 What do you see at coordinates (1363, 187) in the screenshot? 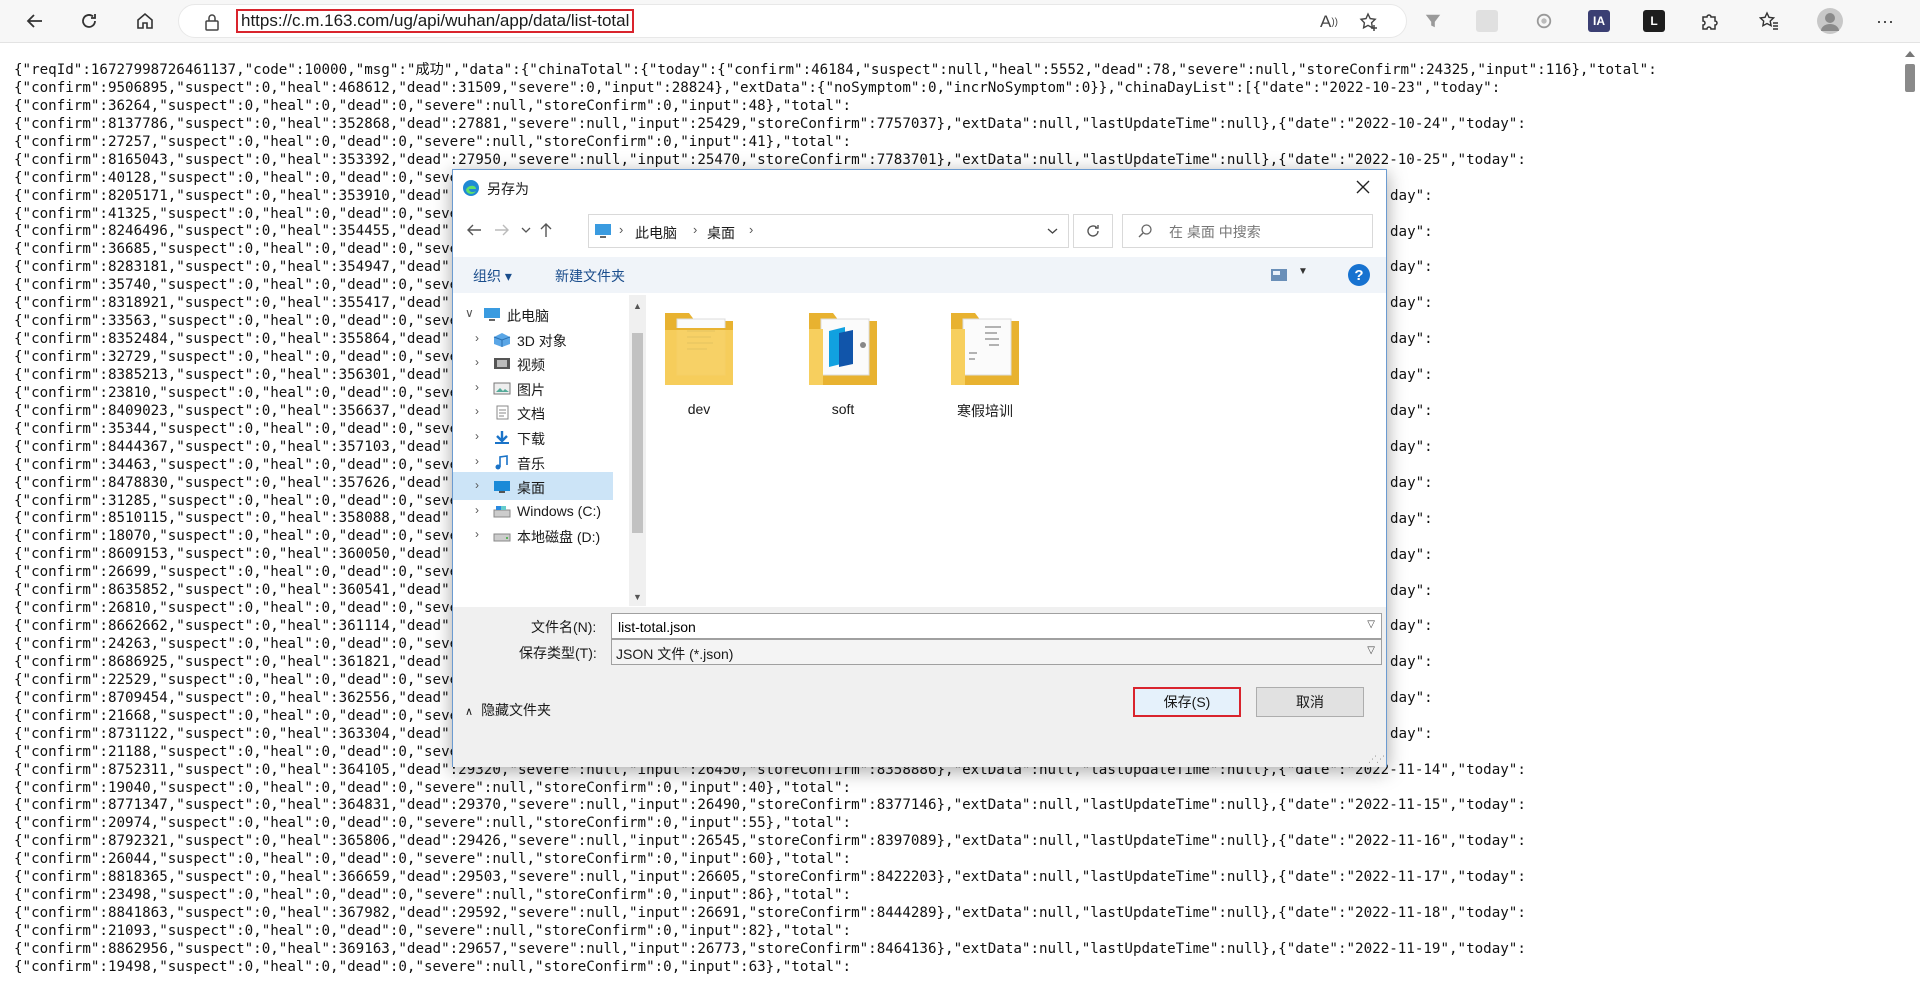
I see `dialog-close-button` at bounding box center [1363, 187].